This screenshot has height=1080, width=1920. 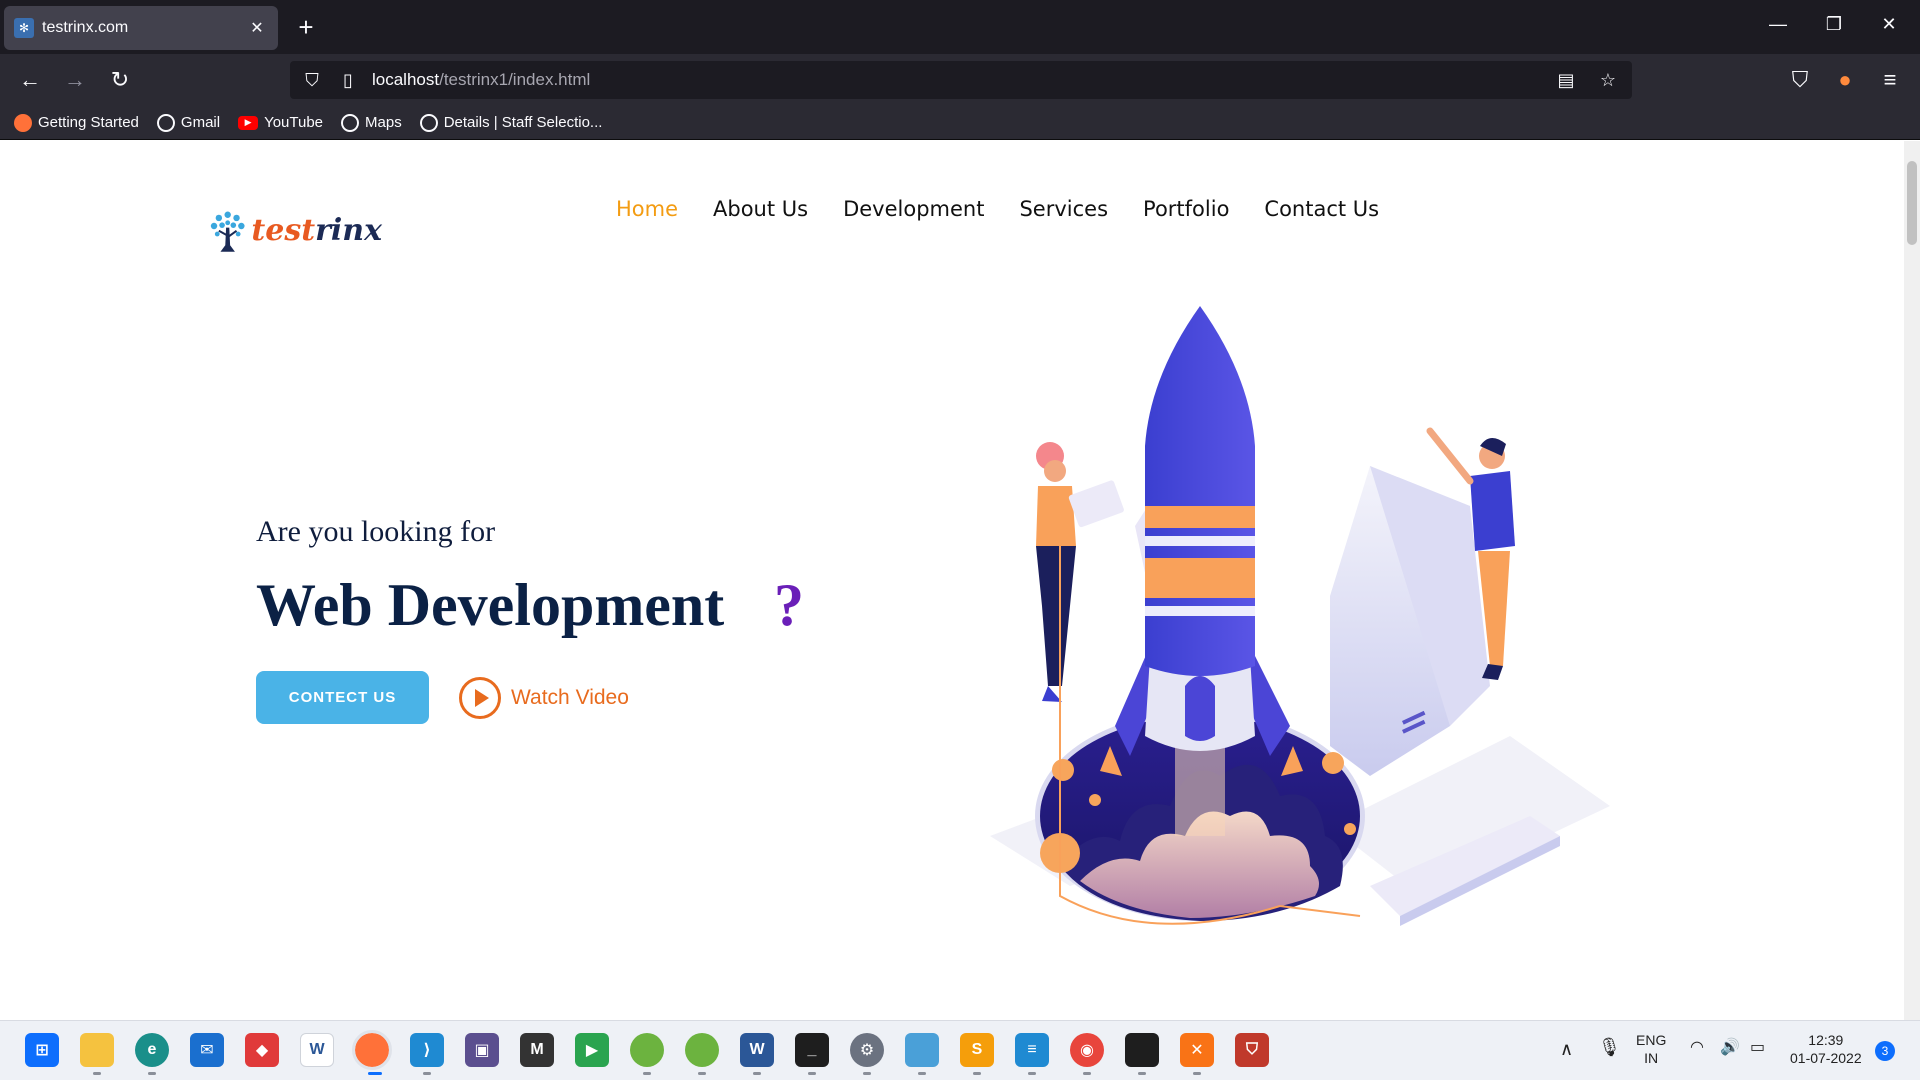 I want to click on site-logo: testrinx, so click(x=294, y=230).